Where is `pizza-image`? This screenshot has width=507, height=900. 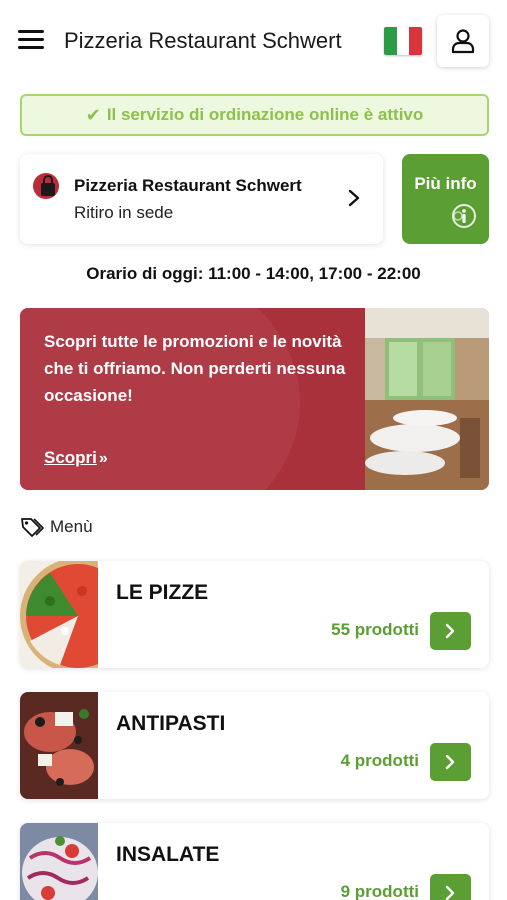 pizza-image is located at coordinates (59, 614).